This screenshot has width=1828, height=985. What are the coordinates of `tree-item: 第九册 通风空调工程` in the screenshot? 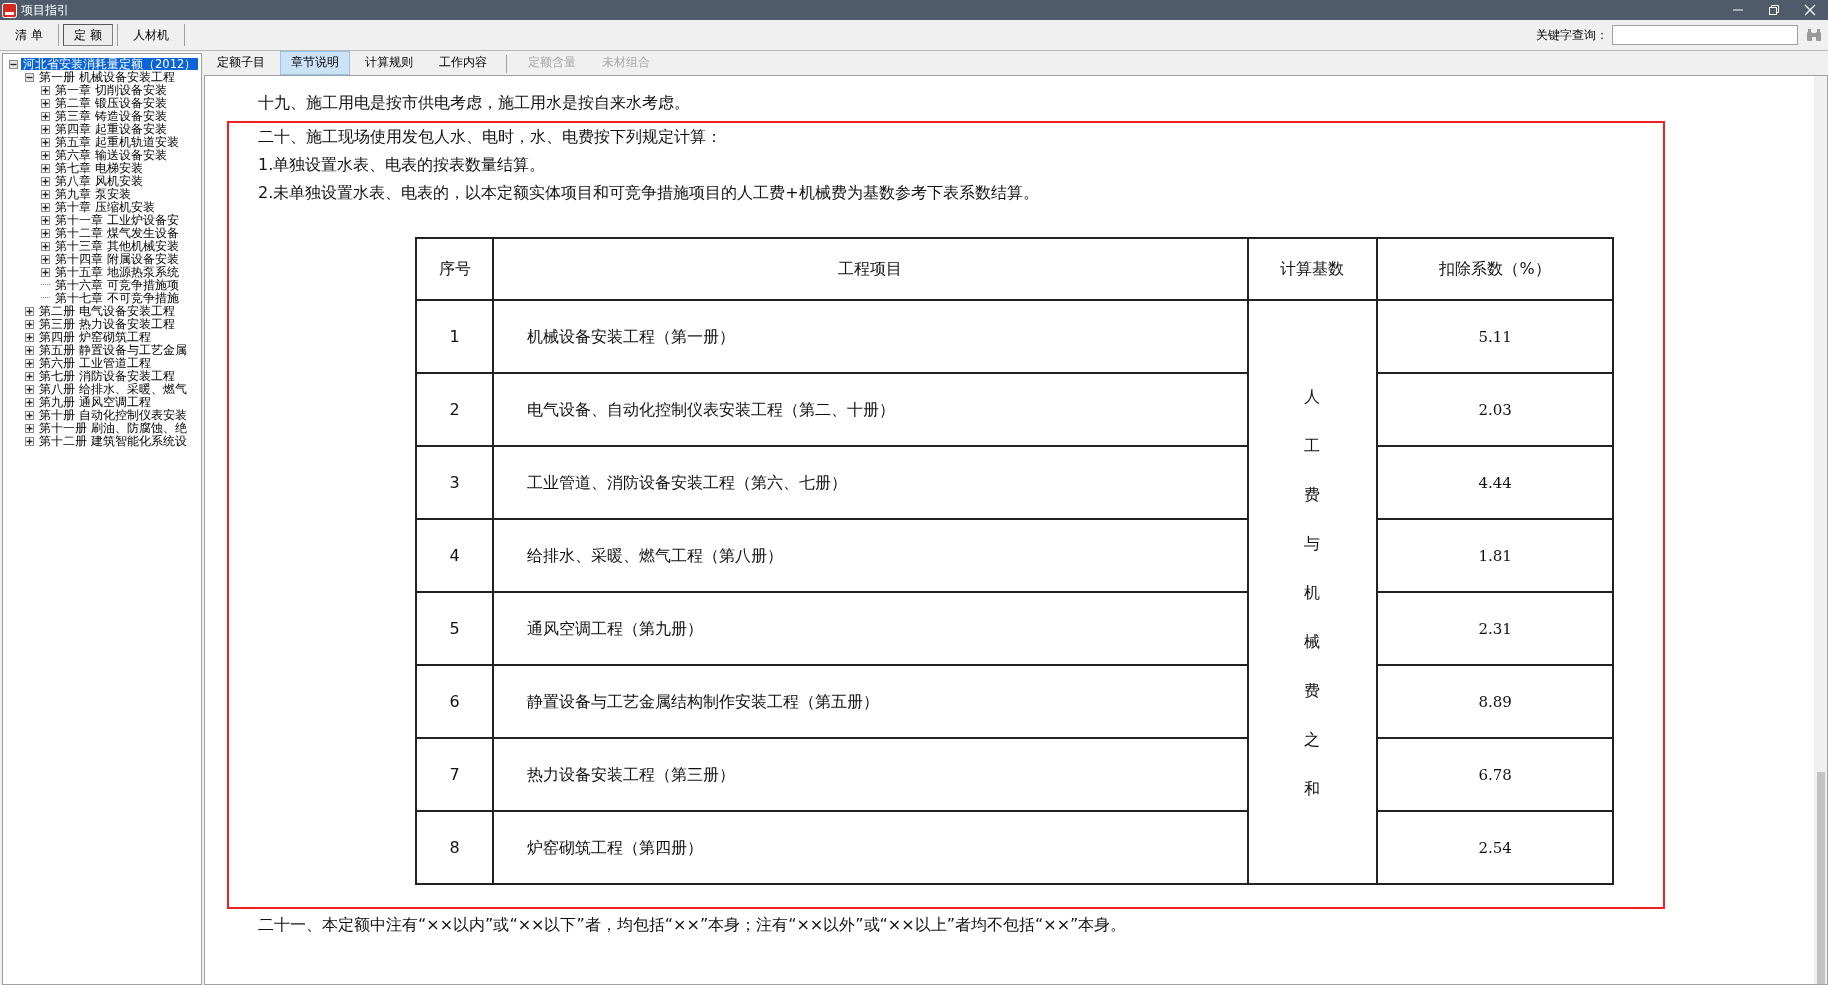 It's located at (95, 402).